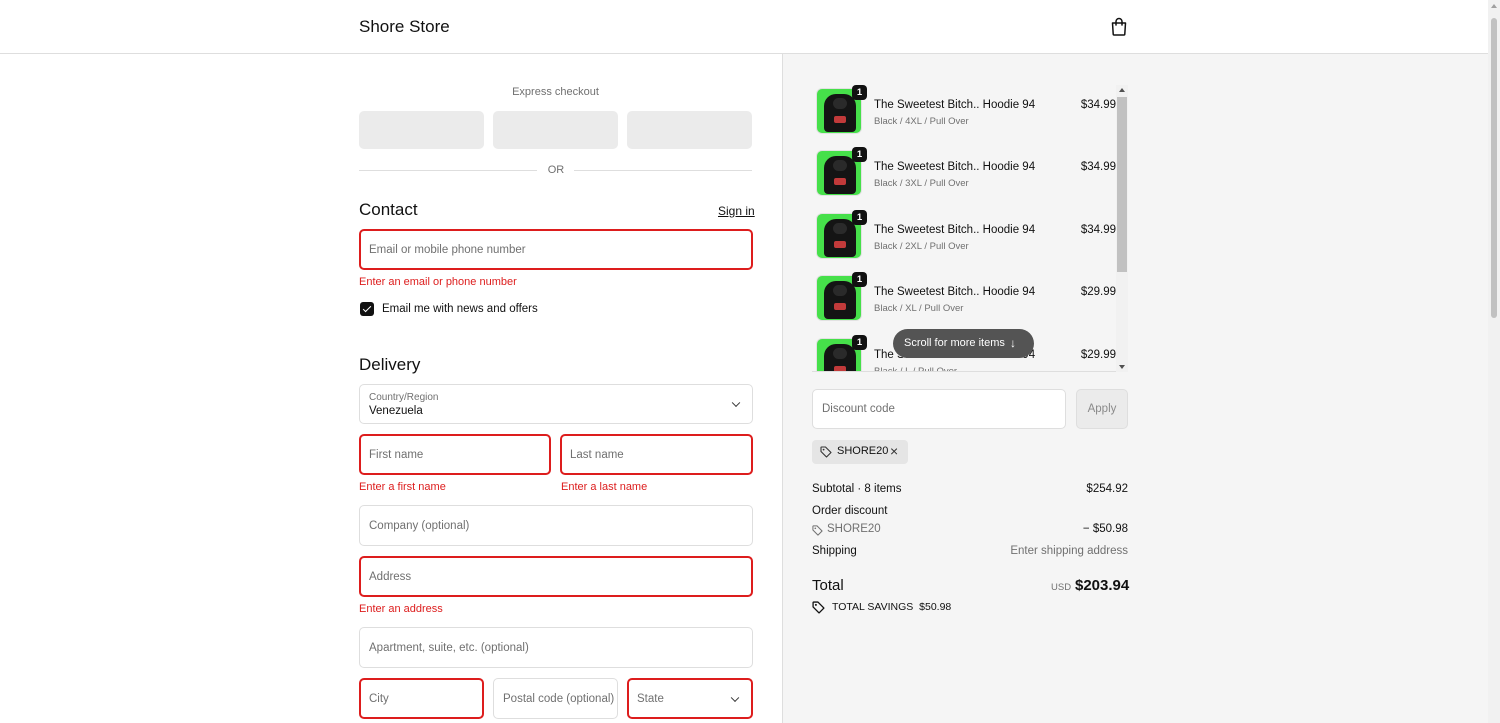  Describe the element at coordinates (388, 209) in the screenshot. I see `contact-title: Contact` at that location.